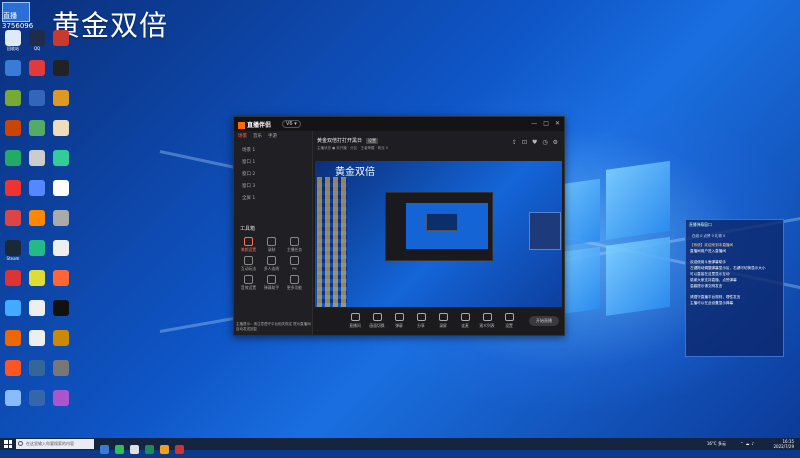 This screenshot has height=458, width=800. I want to click on control-button: 连麦, so click(465, 320).